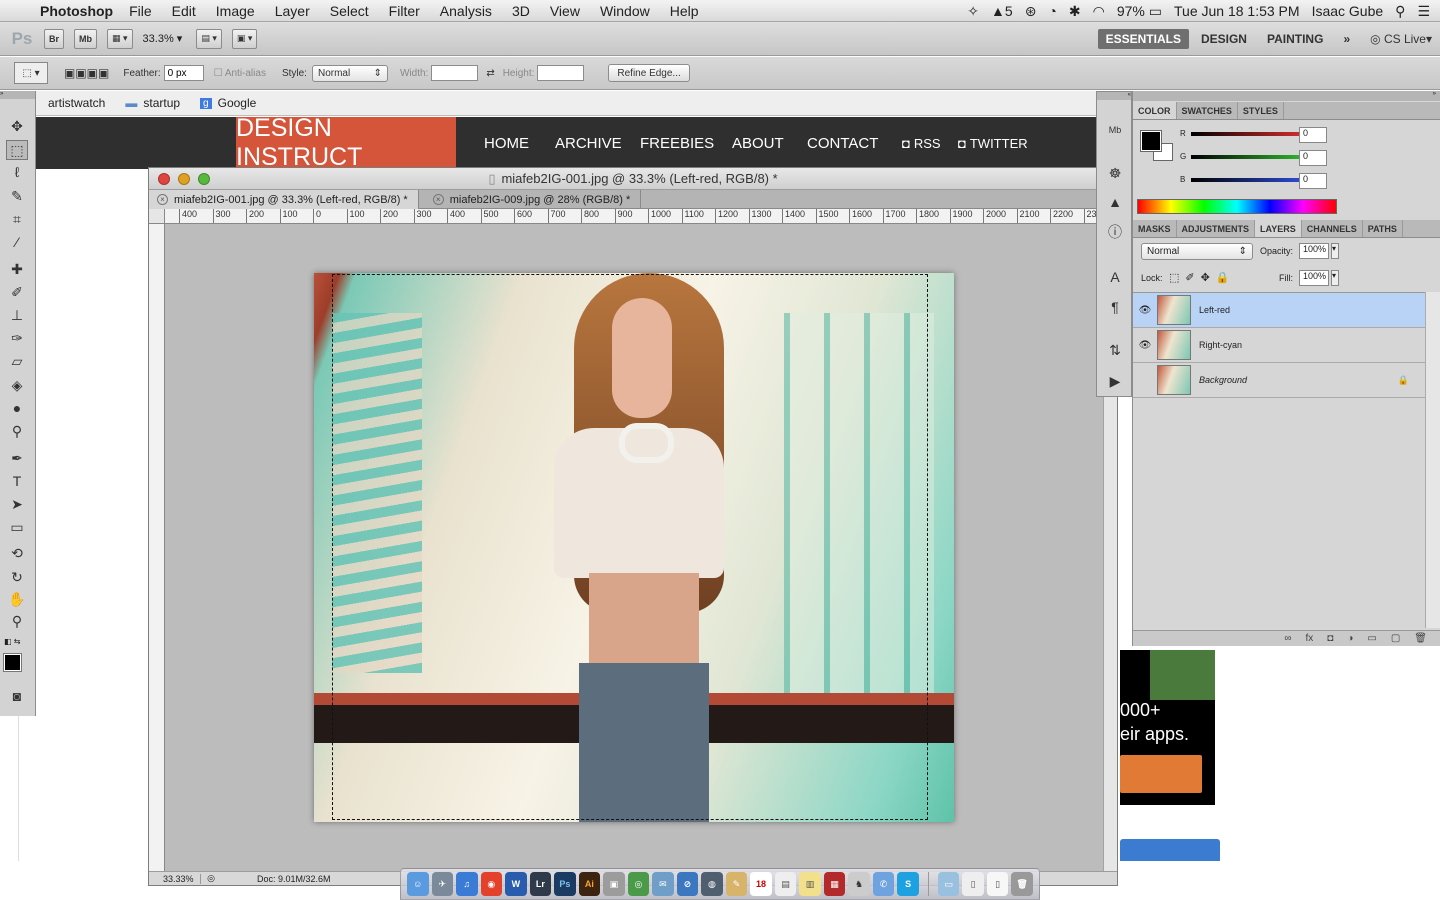 Image resolution: width=1440 pixels, height=900 pixels. Describe the element at coordinates (292, 11) in the screenshot. I see `menu-layer: Layer` at that location.